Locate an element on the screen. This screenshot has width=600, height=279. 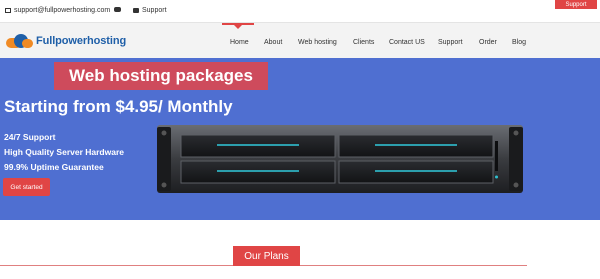
logo-icon is located at coordinates (20, 41).